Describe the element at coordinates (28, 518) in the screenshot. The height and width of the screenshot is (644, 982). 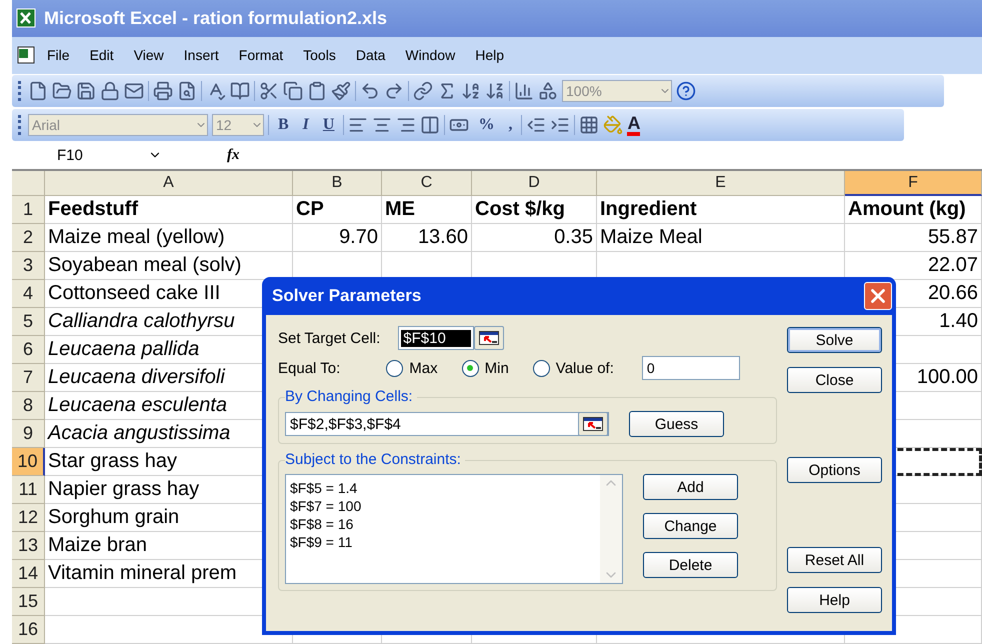
I see `row-header: 12` at that location.